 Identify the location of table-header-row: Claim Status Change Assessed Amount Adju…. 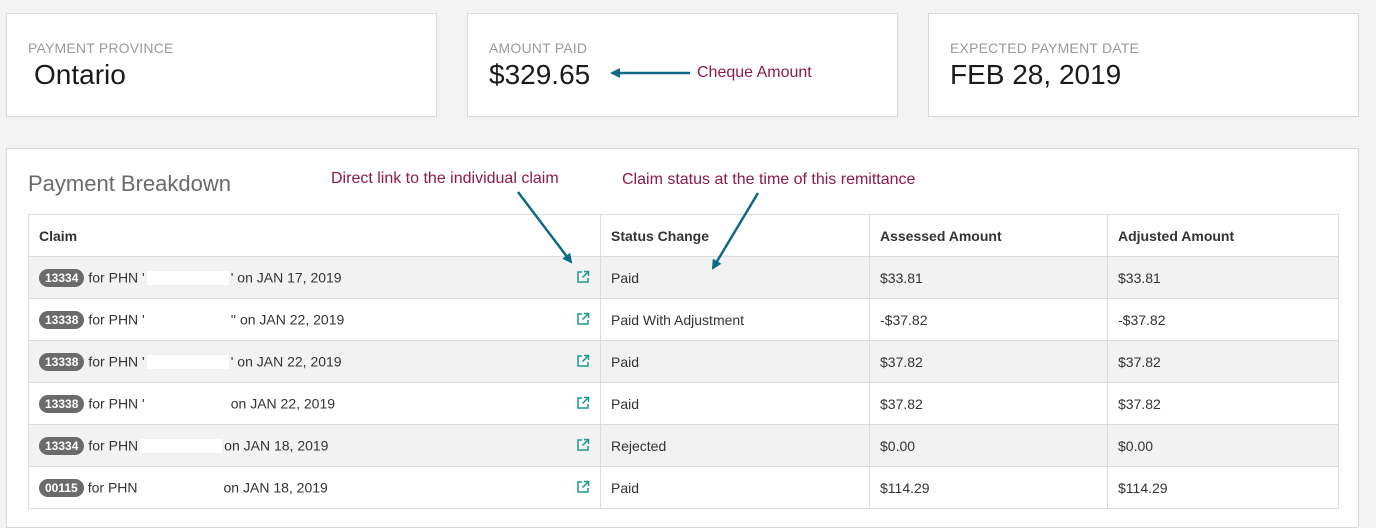
(683, 235).